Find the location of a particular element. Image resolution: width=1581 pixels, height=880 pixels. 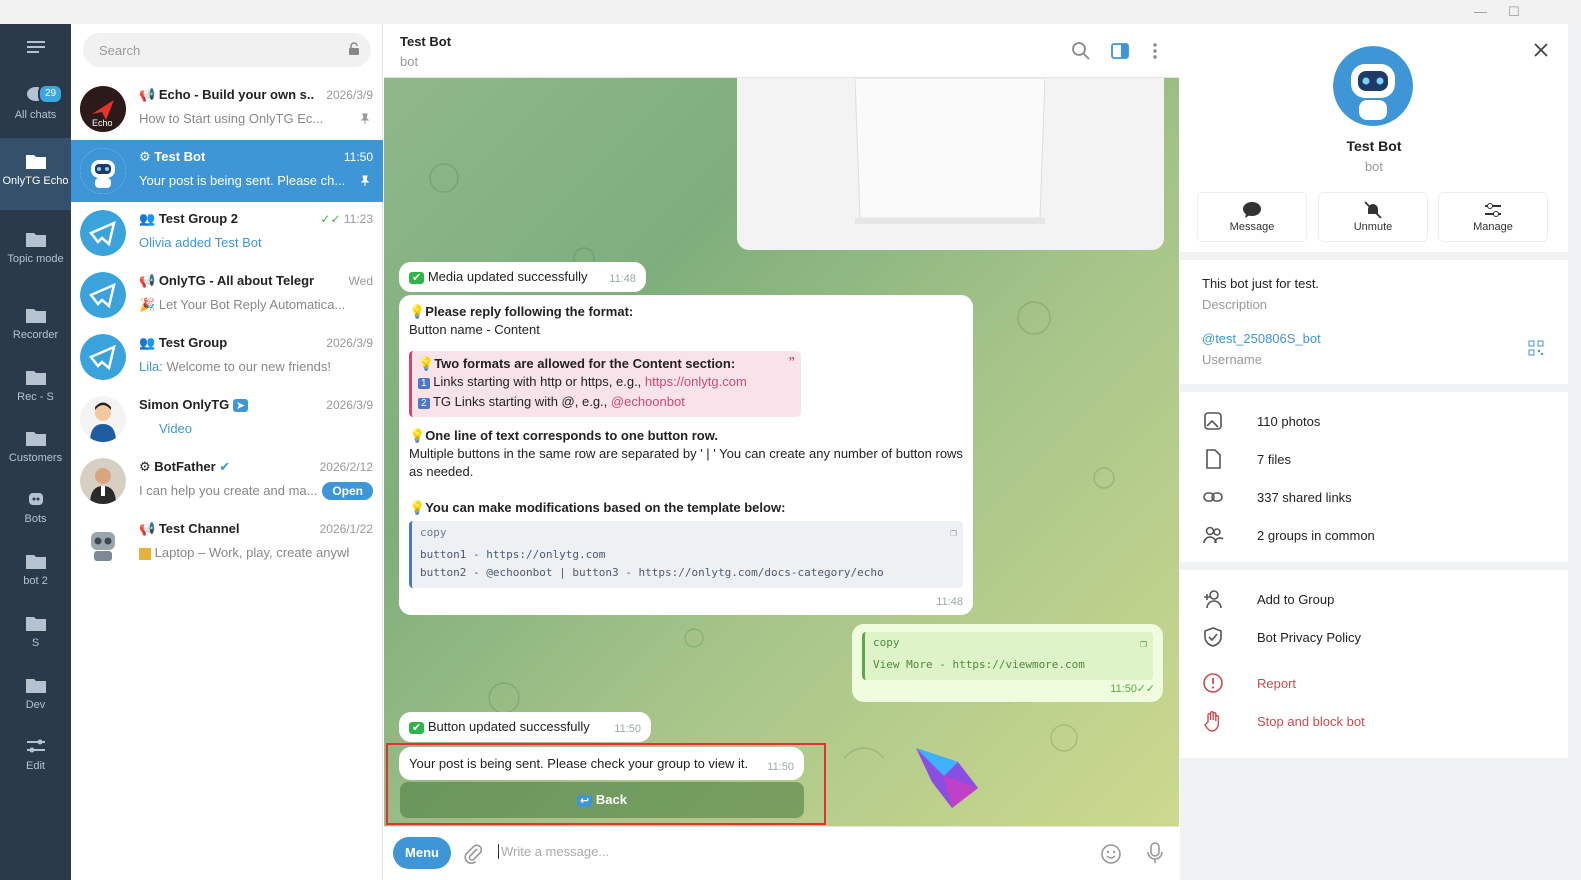

shared-photos: 110 photos is located at coordinates (1288, 421).